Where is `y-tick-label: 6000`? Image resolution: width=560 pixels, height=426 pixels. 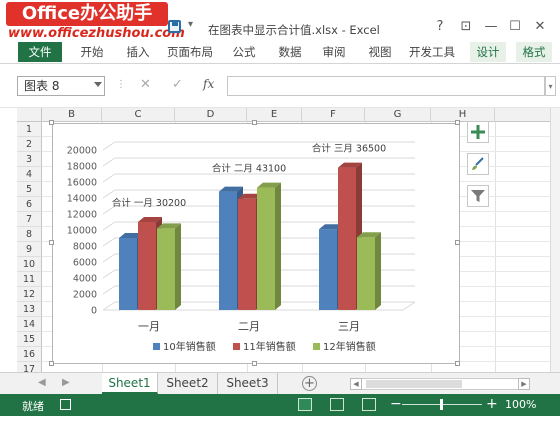 y-tick-label: 6000 is located at coordinates (85, 263).